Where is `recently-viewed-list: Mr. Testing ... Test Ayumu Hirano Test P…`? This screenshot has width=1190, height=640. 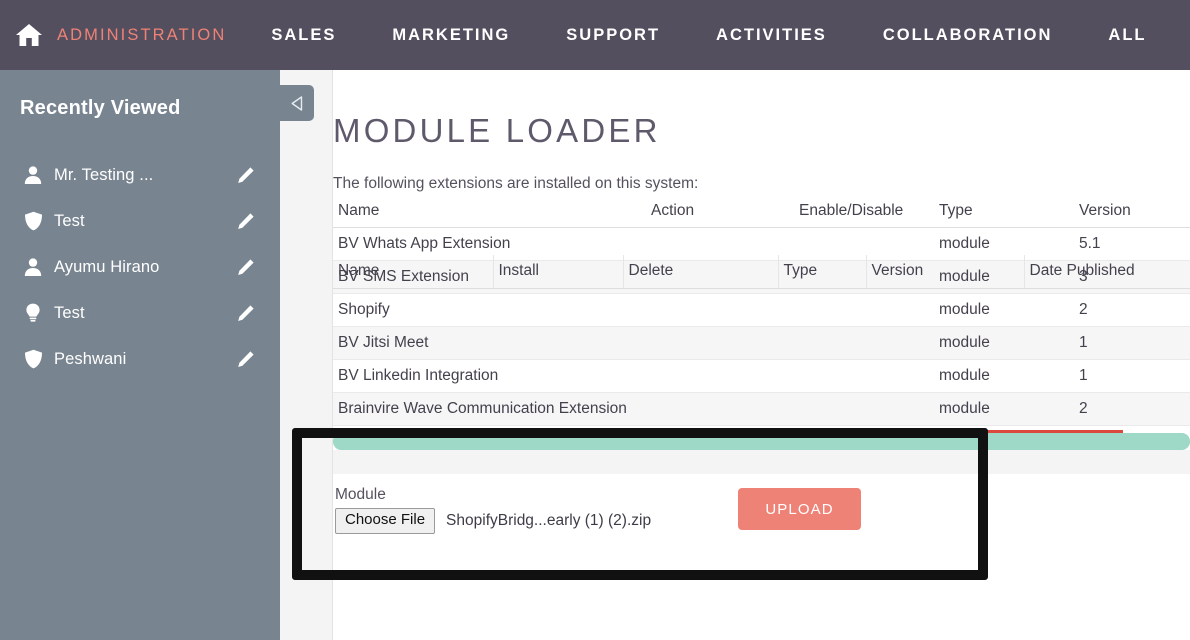 recently-viewed-list: Mr. Testing ... Test Ayumu Hirano Test P… is located at coordinates (140, 267).